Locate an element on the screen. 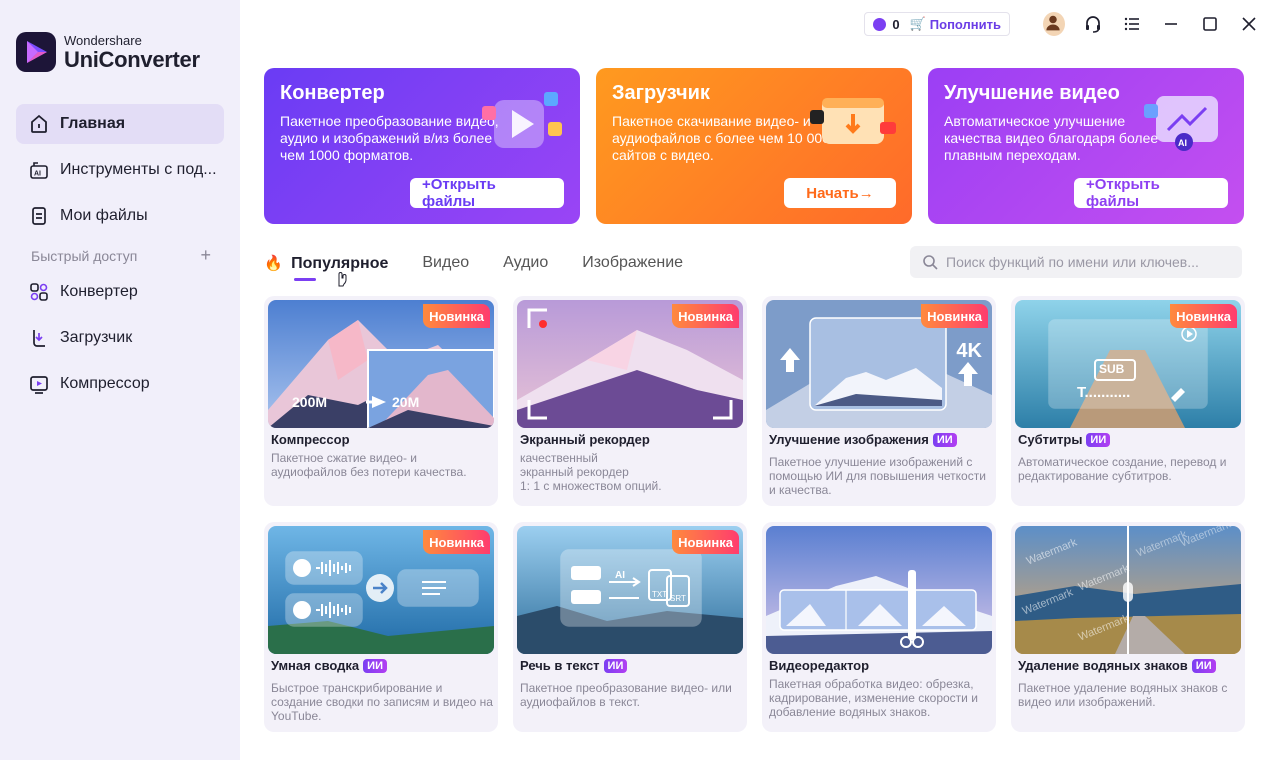 The width and height of the screenshot is (1270, 760). tab-popular: 🔥 Популярное is located at coordinates (326, 267).